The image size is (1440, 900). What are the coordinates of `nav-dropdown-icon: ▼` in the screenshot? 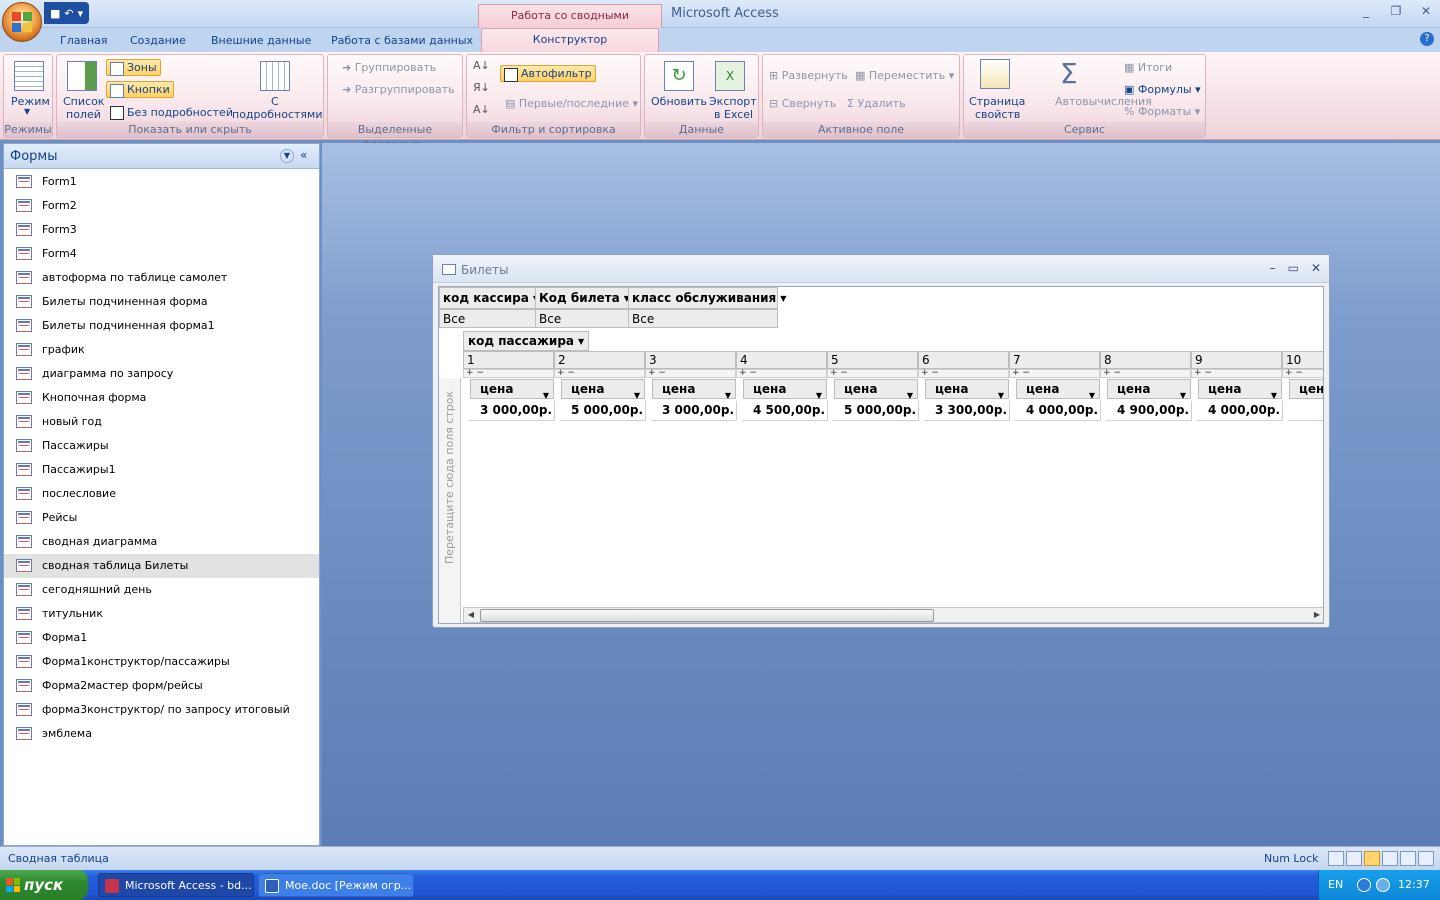 It's located at (287, 156).